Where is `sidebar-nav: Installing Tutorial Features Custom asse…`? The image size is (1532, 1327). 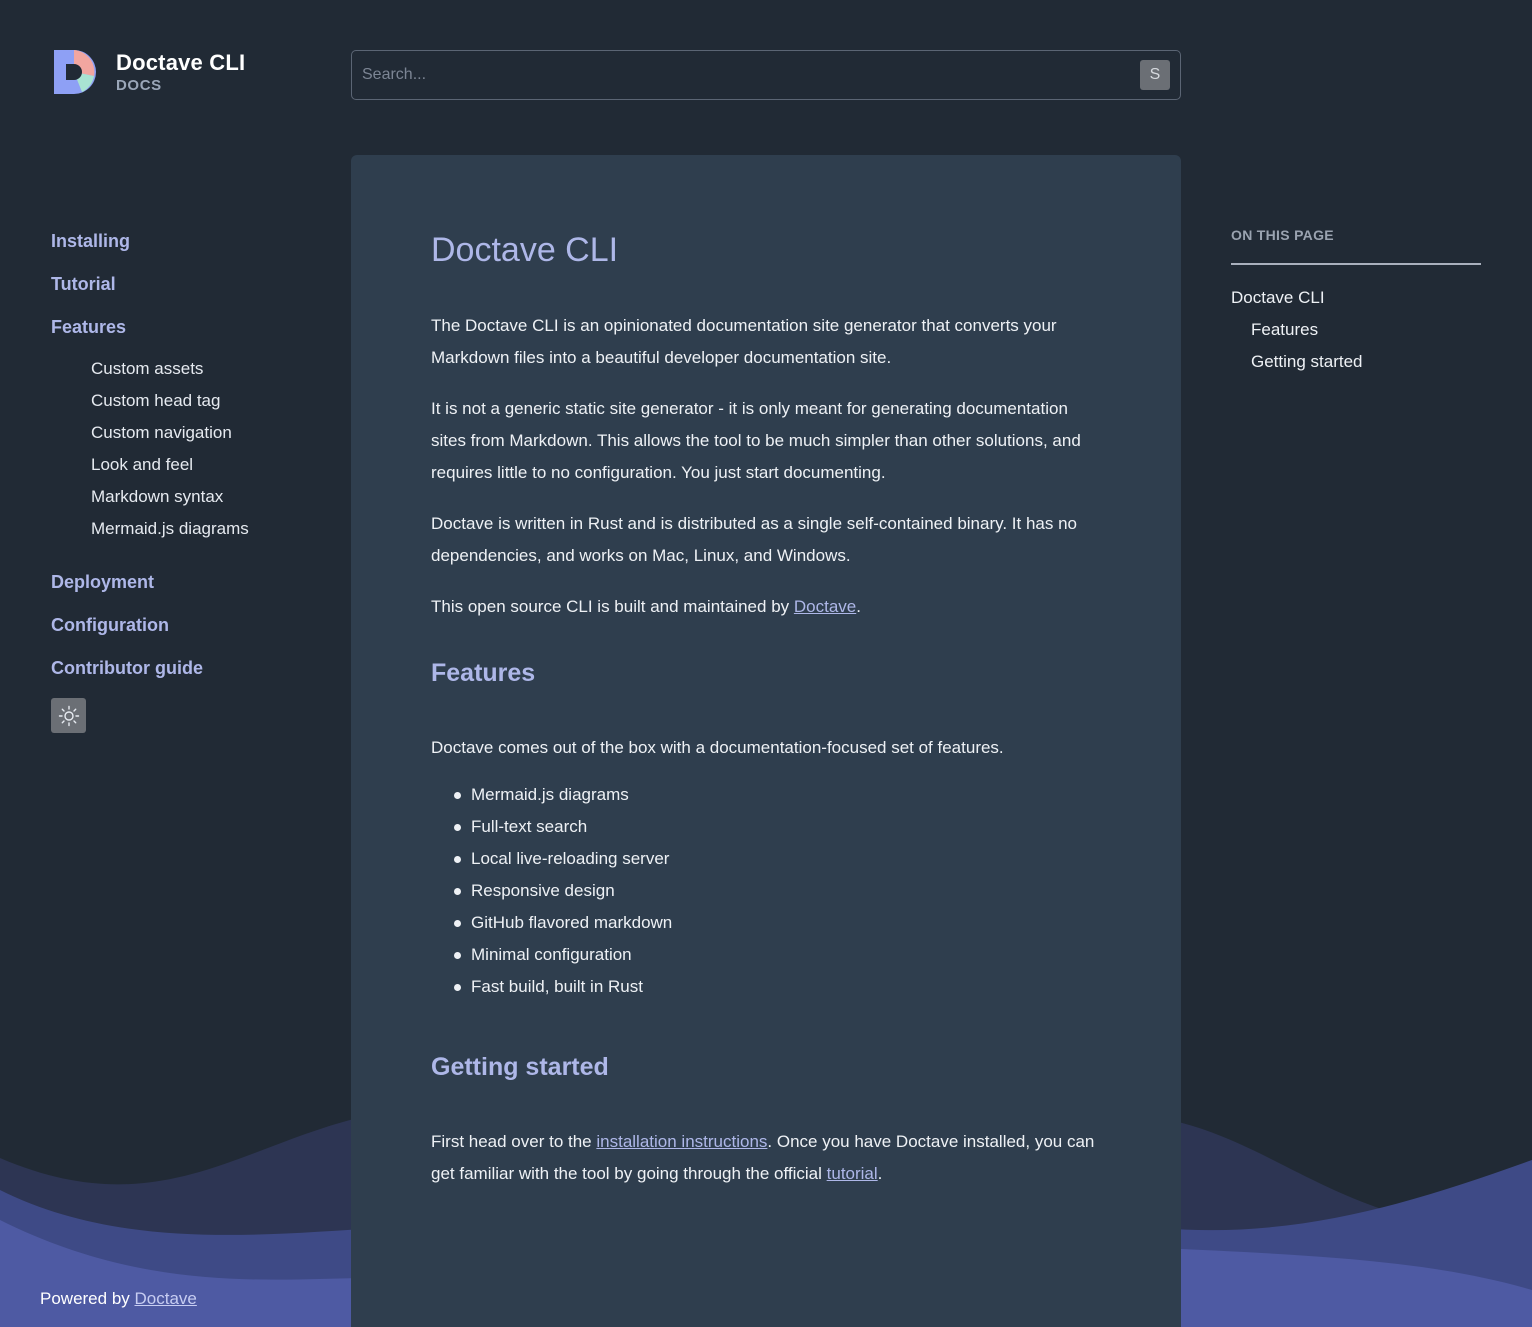
sidebar-nav: Installing Tutorial Features Custom asse… is located at coordinates (186, 480).